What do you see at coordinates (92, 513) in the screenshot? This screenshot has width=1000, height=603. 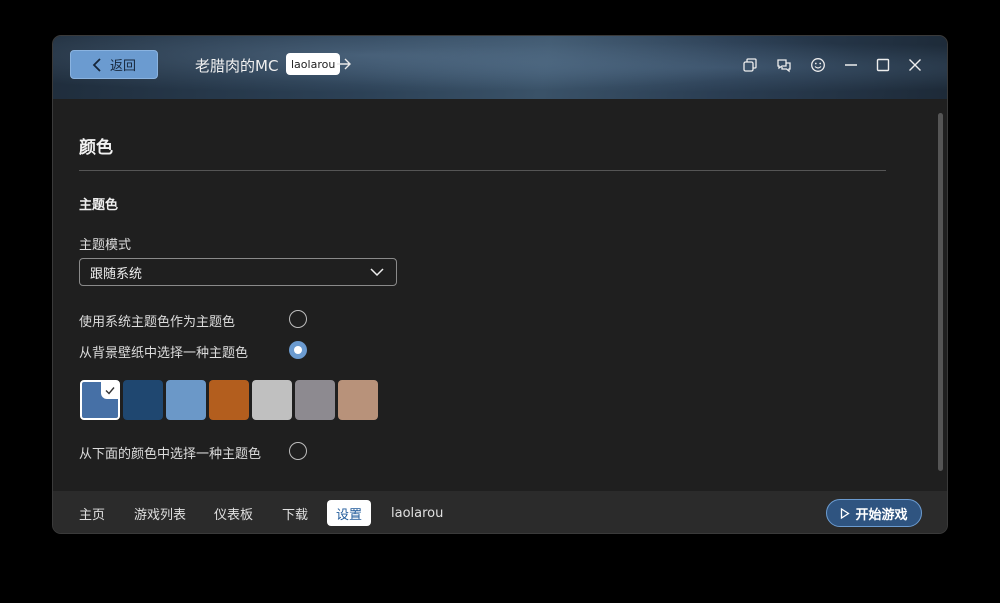 I see `nav-home: 主页` at bounding box center [92, 513].